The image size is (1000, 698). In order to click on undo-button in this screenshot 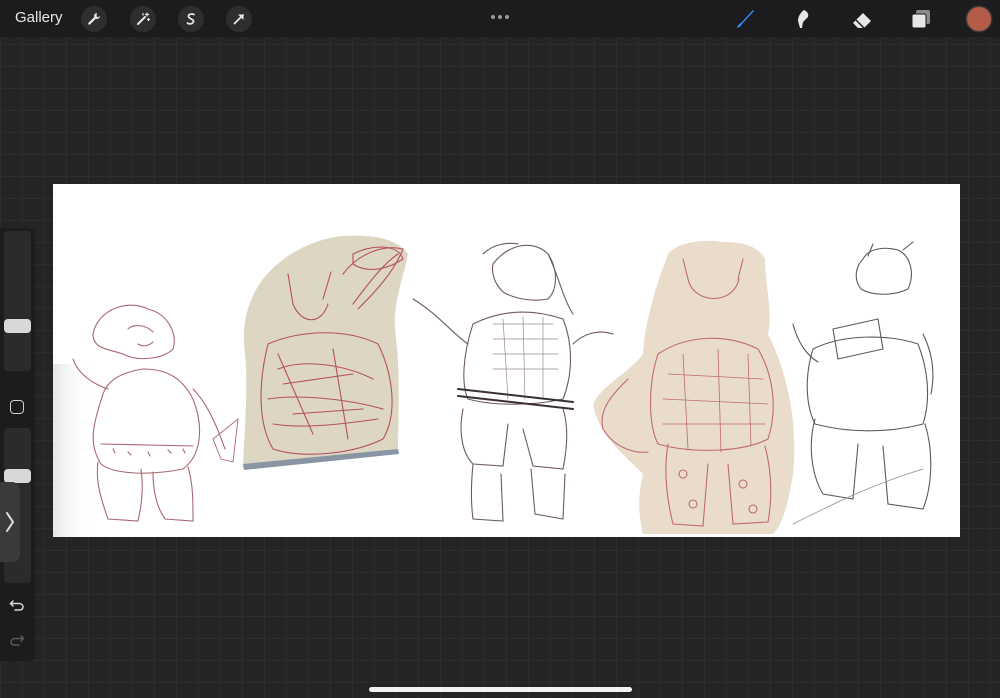, I will do `click(17, 607)`.